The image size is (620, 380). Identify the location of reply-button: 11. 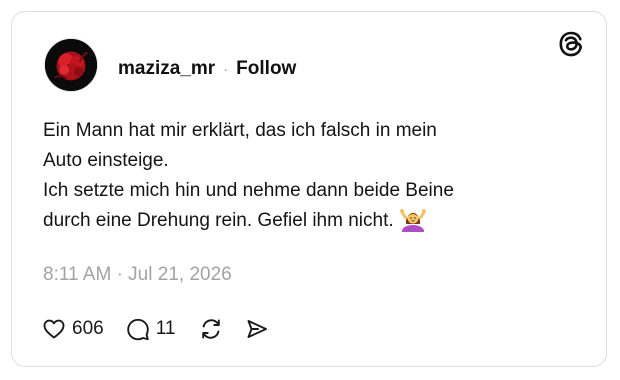
(151, 329).